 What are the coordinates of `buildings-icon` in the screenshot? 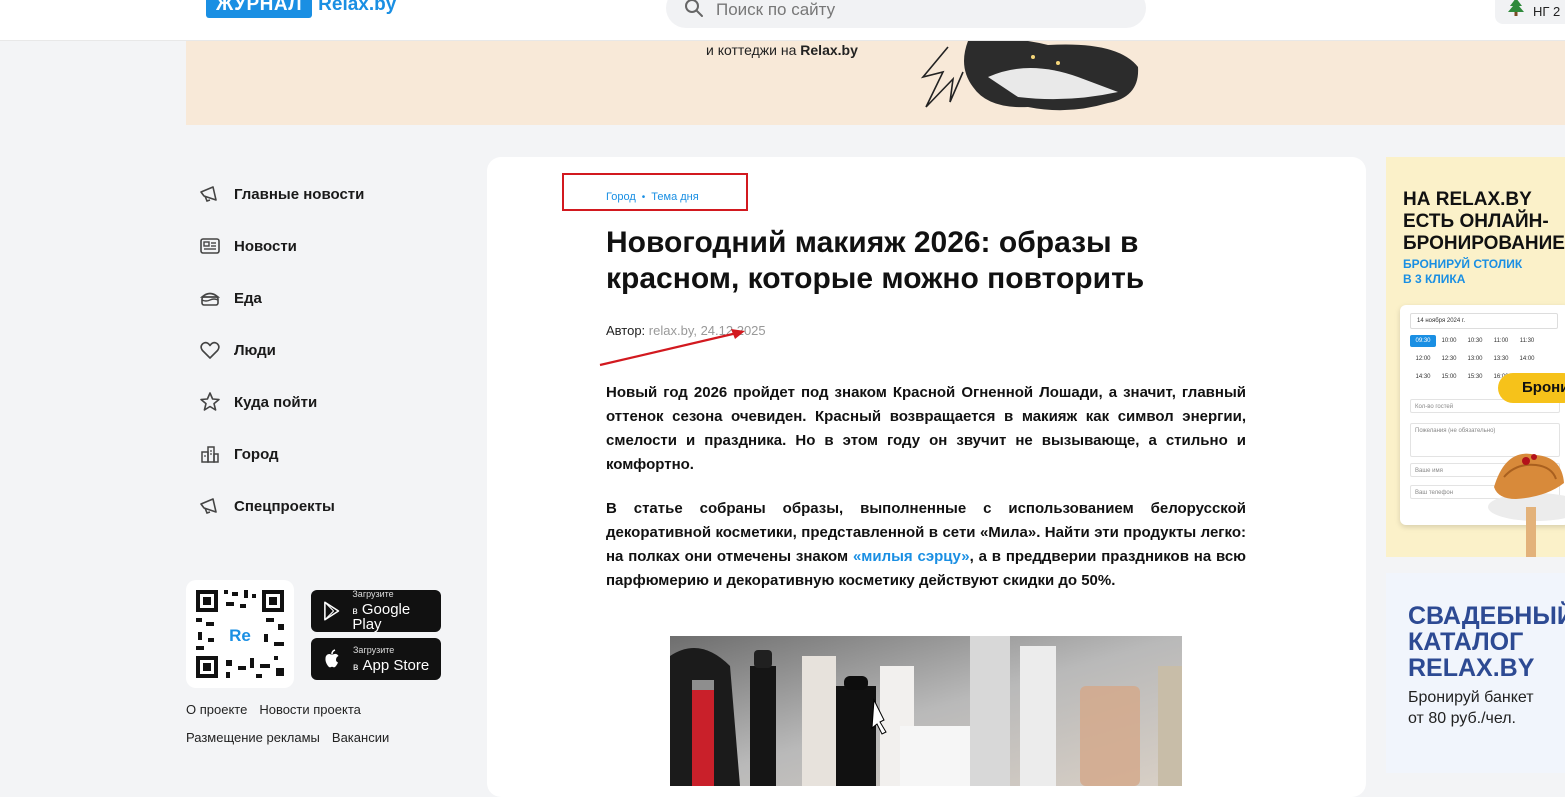 It's located at (210, 454).